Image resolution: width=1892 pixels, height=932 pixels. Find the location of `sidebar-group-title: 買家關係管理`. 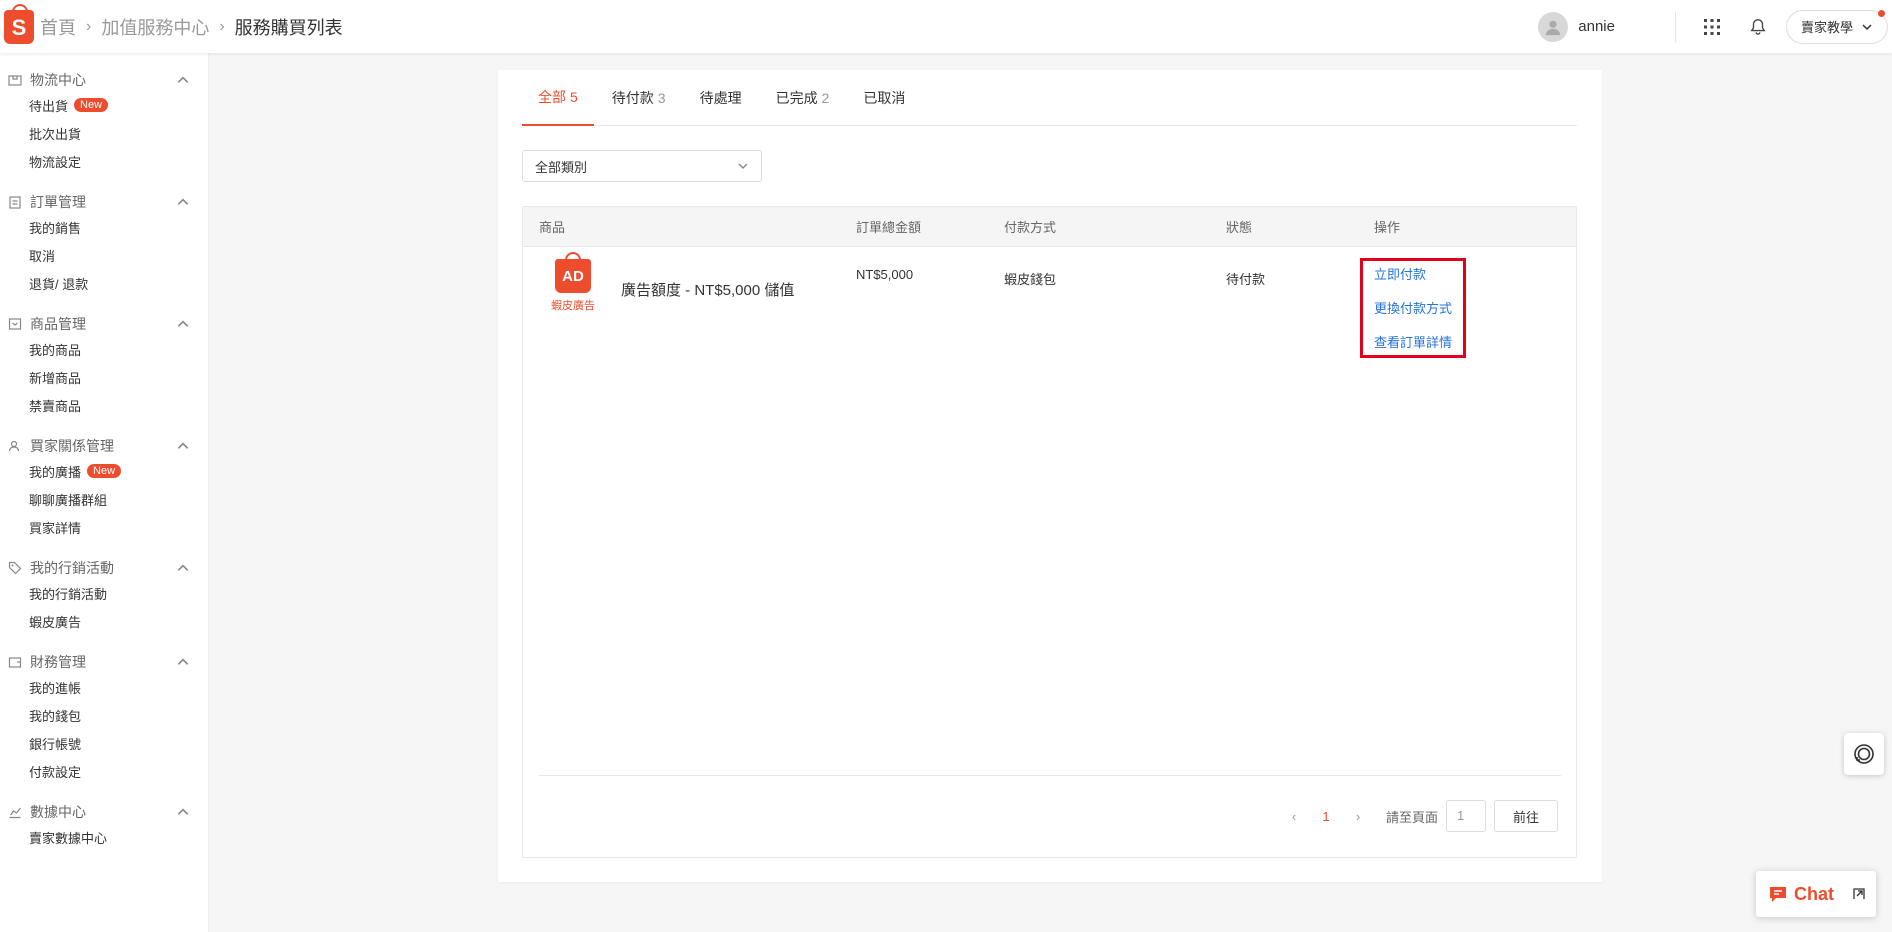

sidebar-group-title: 買家關係管理 is located at coordinates (104, 446).